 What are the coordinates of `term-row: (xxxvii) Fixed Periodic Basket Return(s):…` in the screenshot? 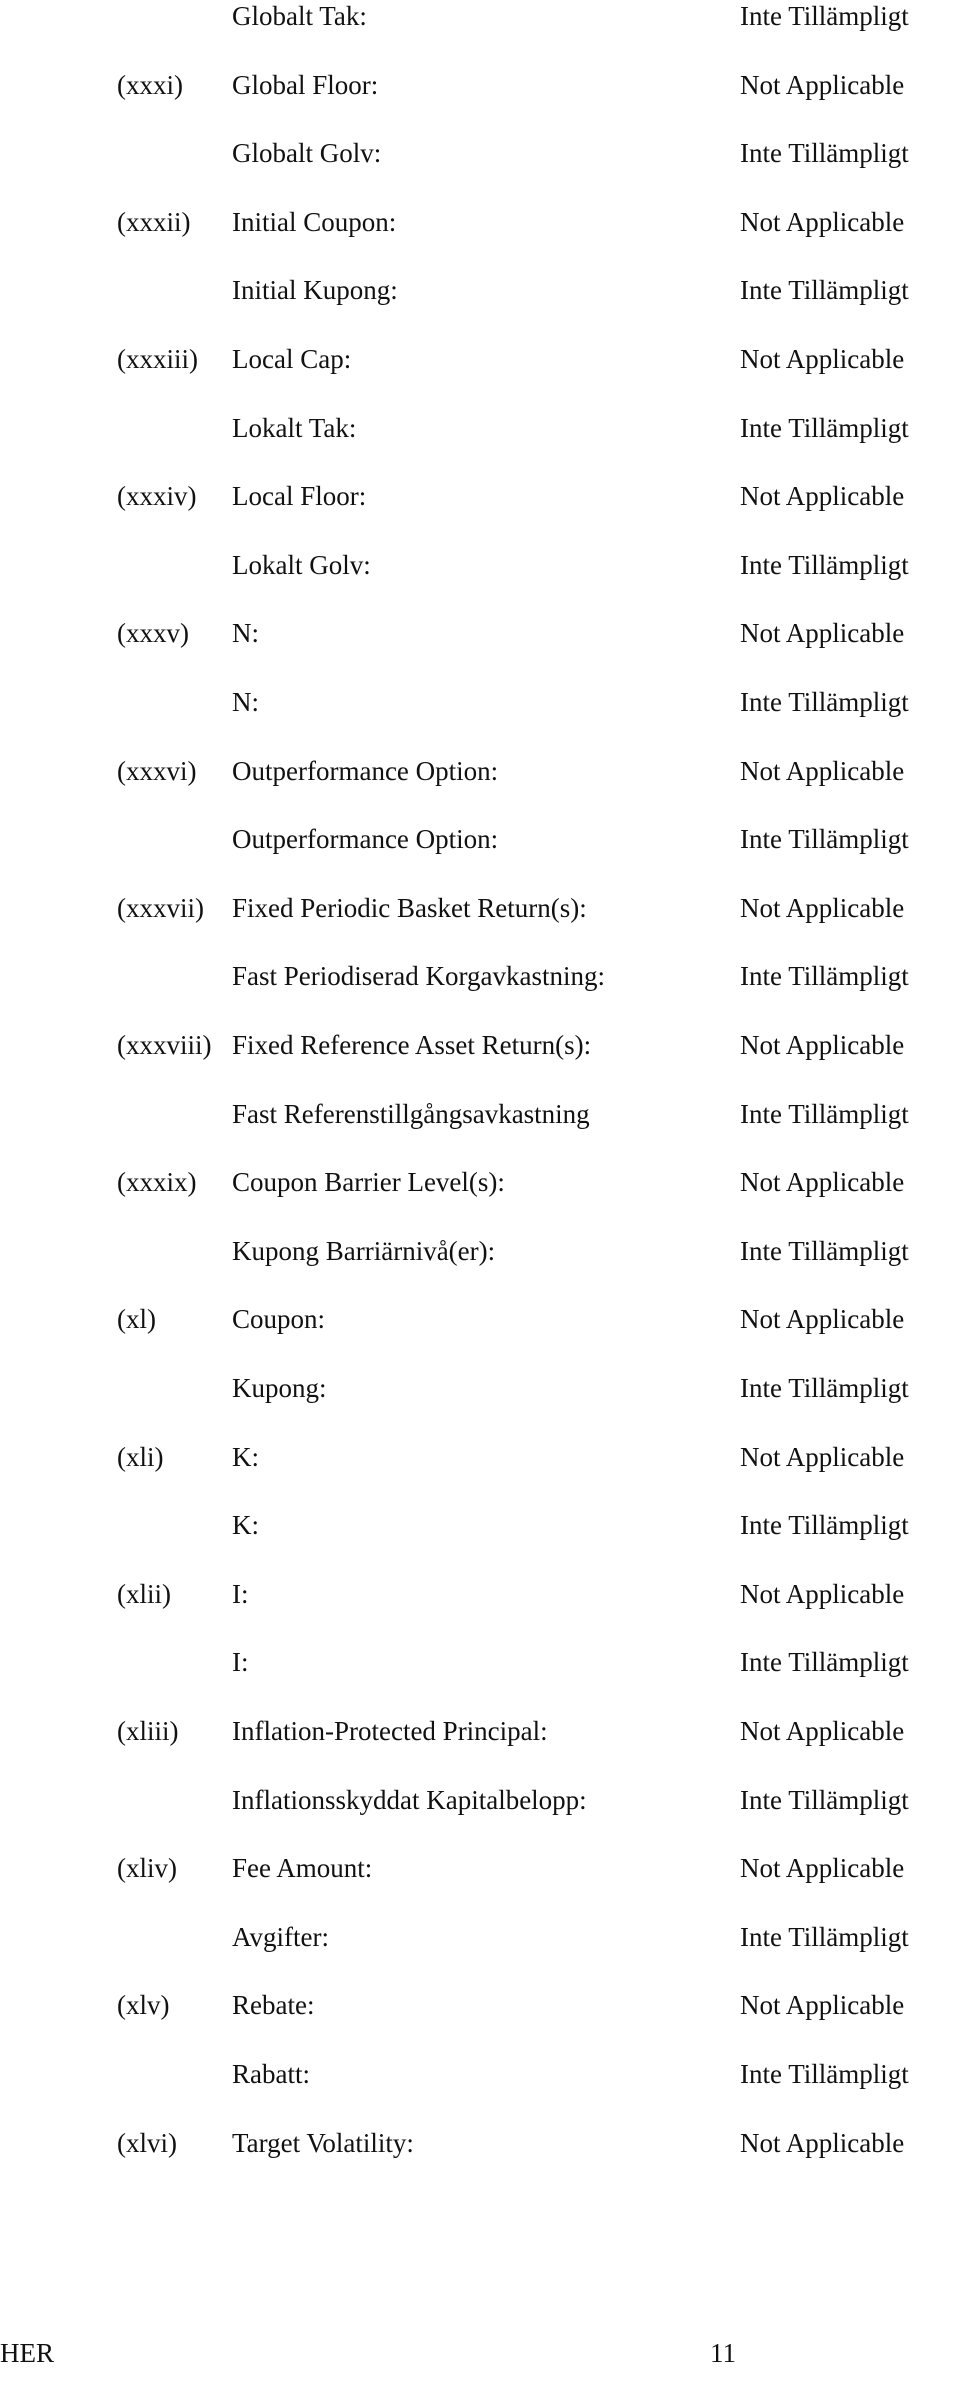 It's located at (480, 908).